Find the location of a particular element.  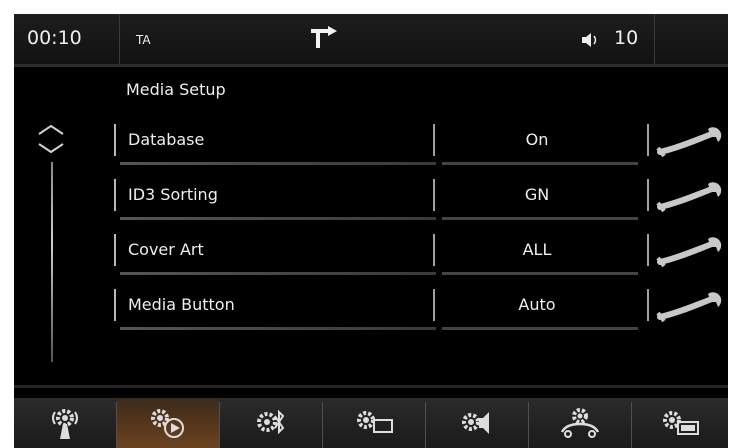

gear-speaker-icon is located at coordinates (475, 423).